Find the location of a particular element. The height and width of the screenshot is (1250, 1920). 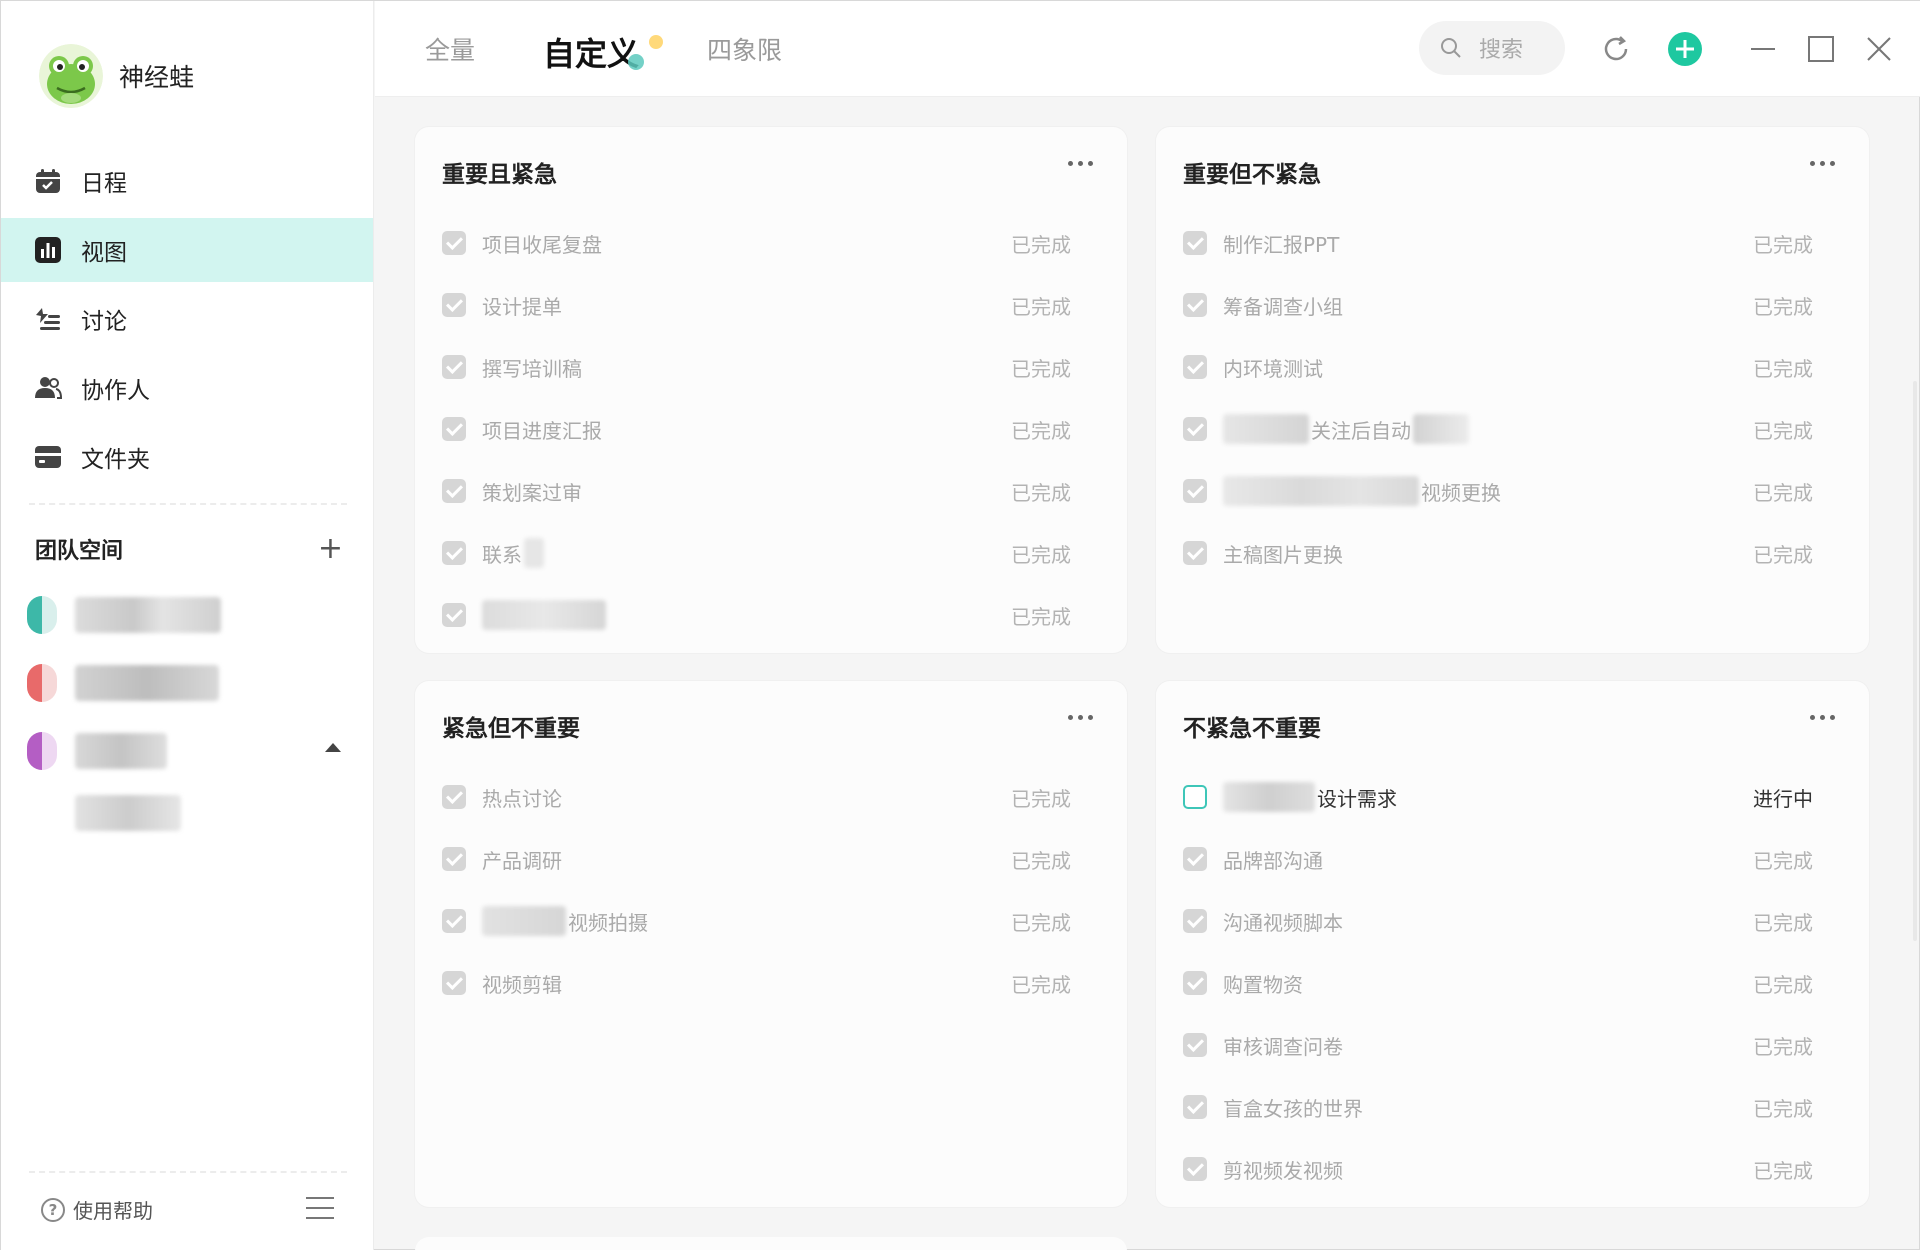

sidebar-item-discussion: 讨论 is located at coordinates (187, 319).